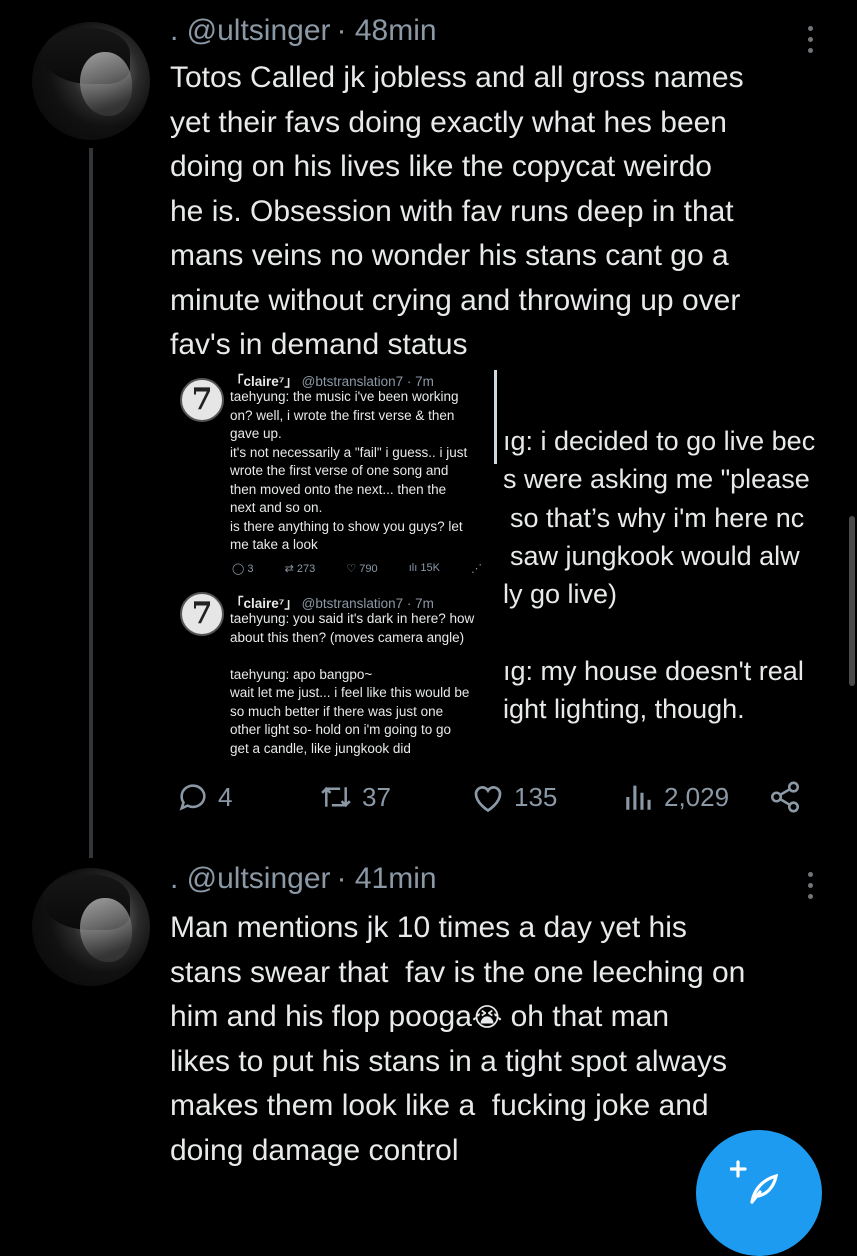 The width and height of the screenshot is (857, 1256). What do you see at coordinates (657, 518) in the screenshot?
I see `embedded-right-line: so that’s why i'm here nc` at bounding box center [657, 518].